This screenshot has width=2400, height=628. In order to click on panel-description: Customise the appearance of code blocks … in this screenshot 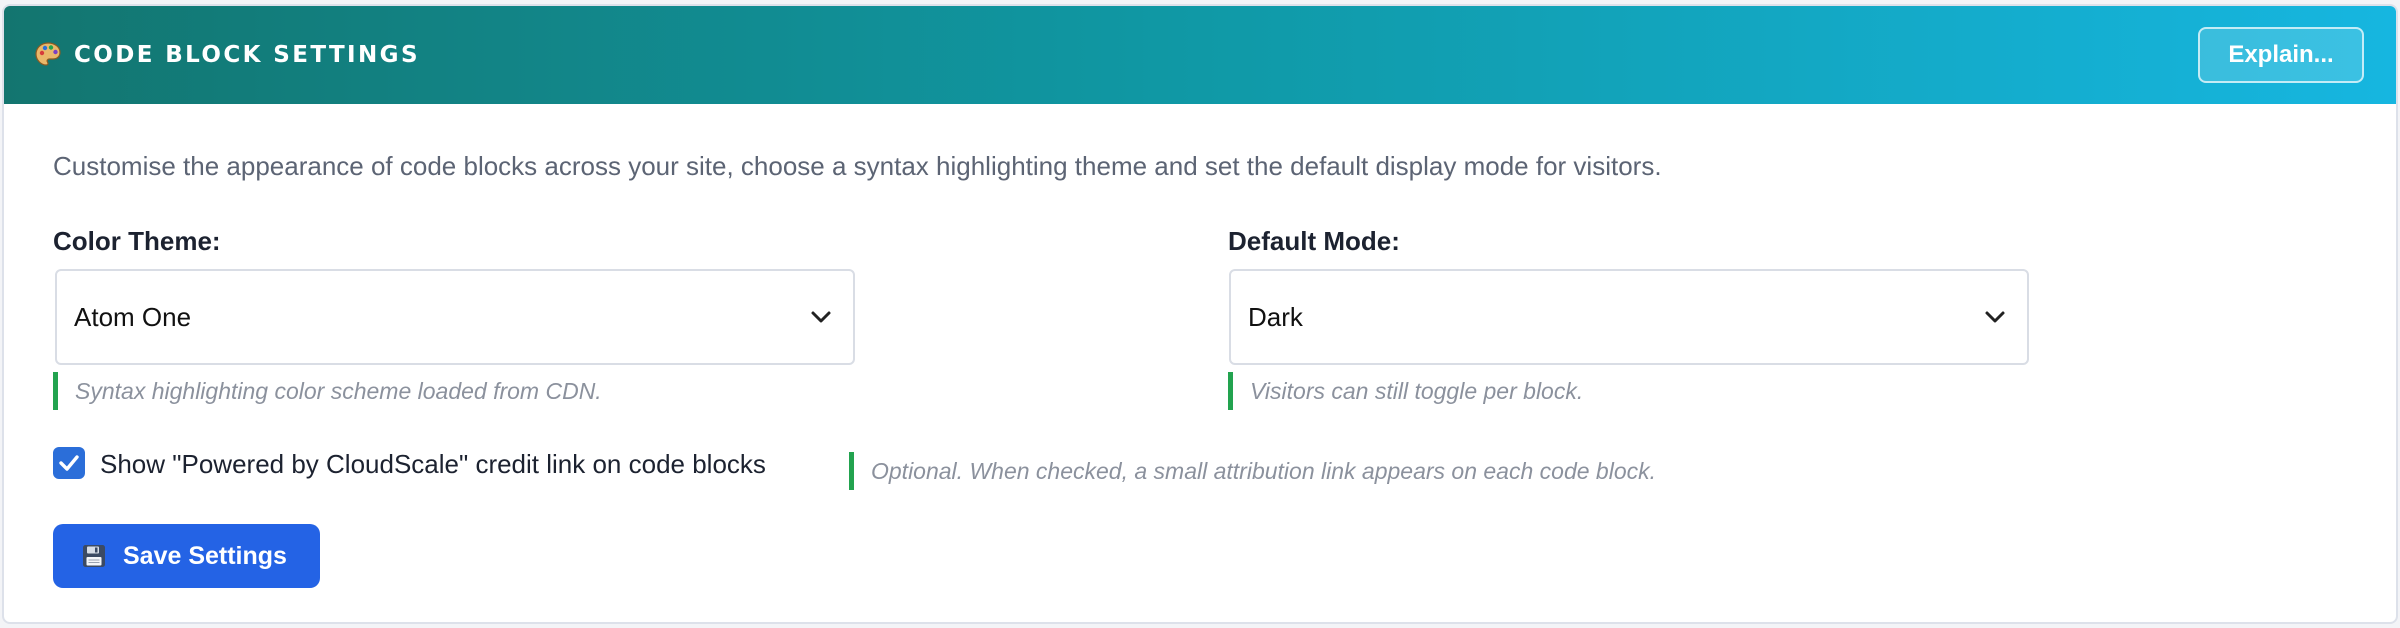, I will do `click(857, 166)`.